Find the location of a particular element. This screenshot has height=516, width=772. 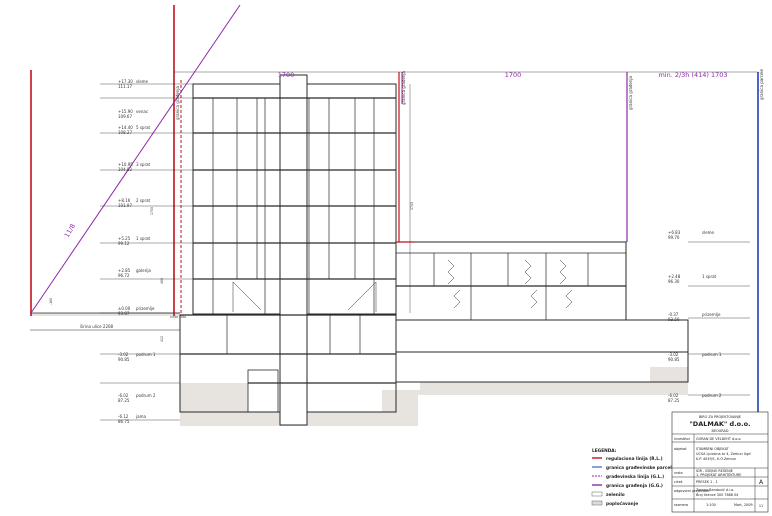

scale-label: razmera is located at coordinates (681, 505).